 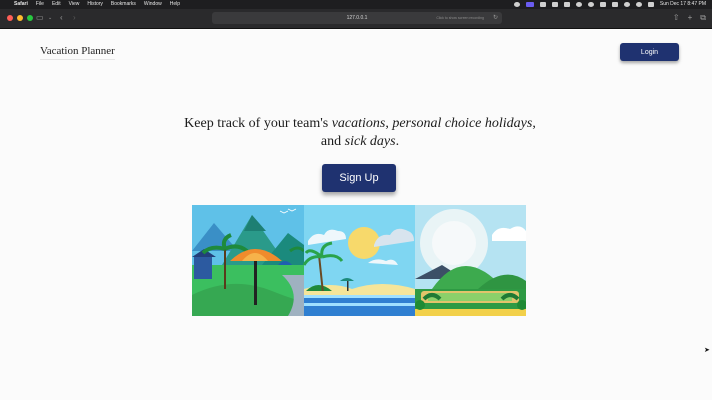 What do you see at coordinates (359, 178) in the screenshot?
I see `signup-button: Sign Up` at bounding box center [359, 178].